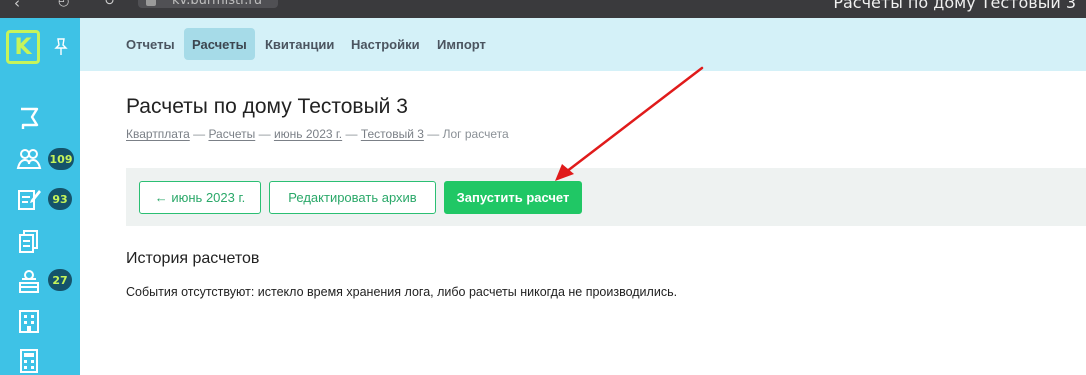 The width and height of the screenshot is (1086, 375). What do you see at coordinates (29, 119) in the screenshot?
I see `flag-icon` at bounding box center [29, 119].